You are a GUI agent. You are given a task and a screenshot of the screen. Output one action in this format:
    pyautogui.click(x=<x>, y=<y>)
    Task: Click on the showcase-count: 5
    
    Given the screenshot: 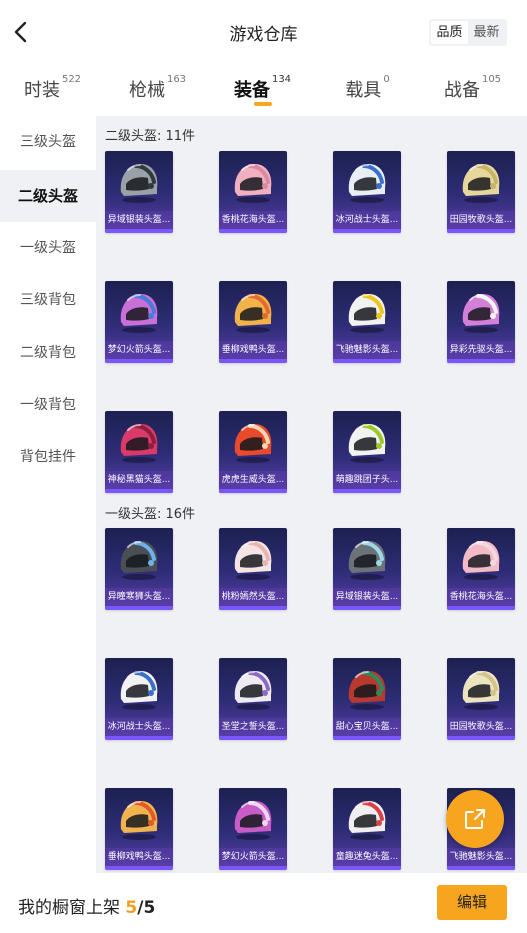 What is the action you would take?
    pyautogui.click(x=131, y=908)
    